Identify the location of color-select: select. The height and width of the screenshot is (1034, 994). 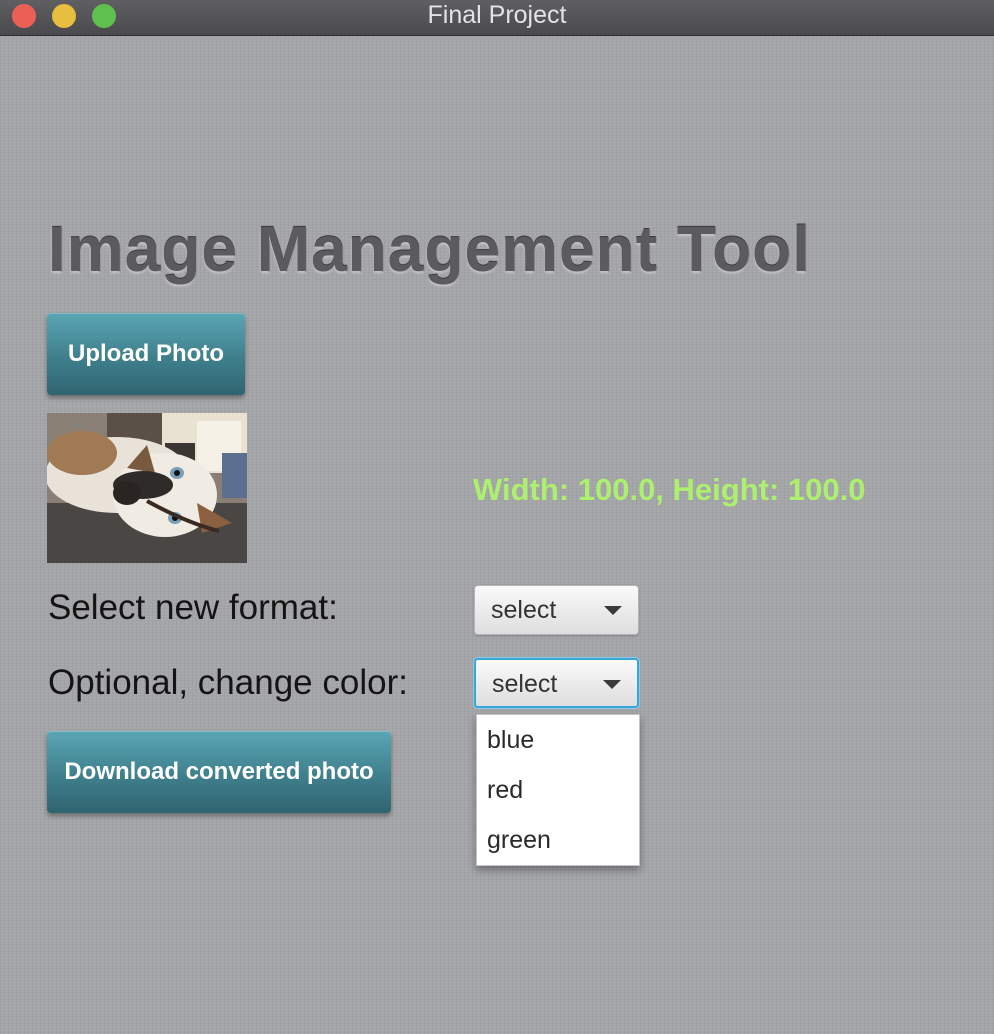
(556, 683).